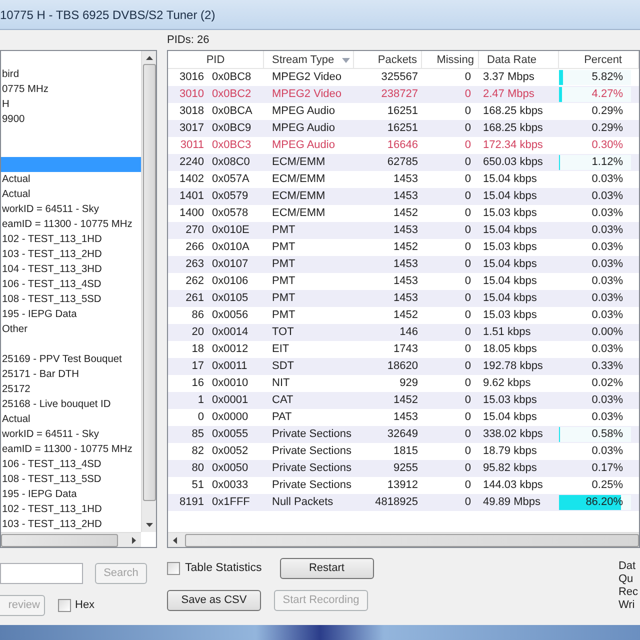 Image resolution: width=640 pixels, height=640 pixels. What do you see at coordinates (197, 366) in the screenshot?
I see `table-cell-text: 17` at bounding box center [197, 366].